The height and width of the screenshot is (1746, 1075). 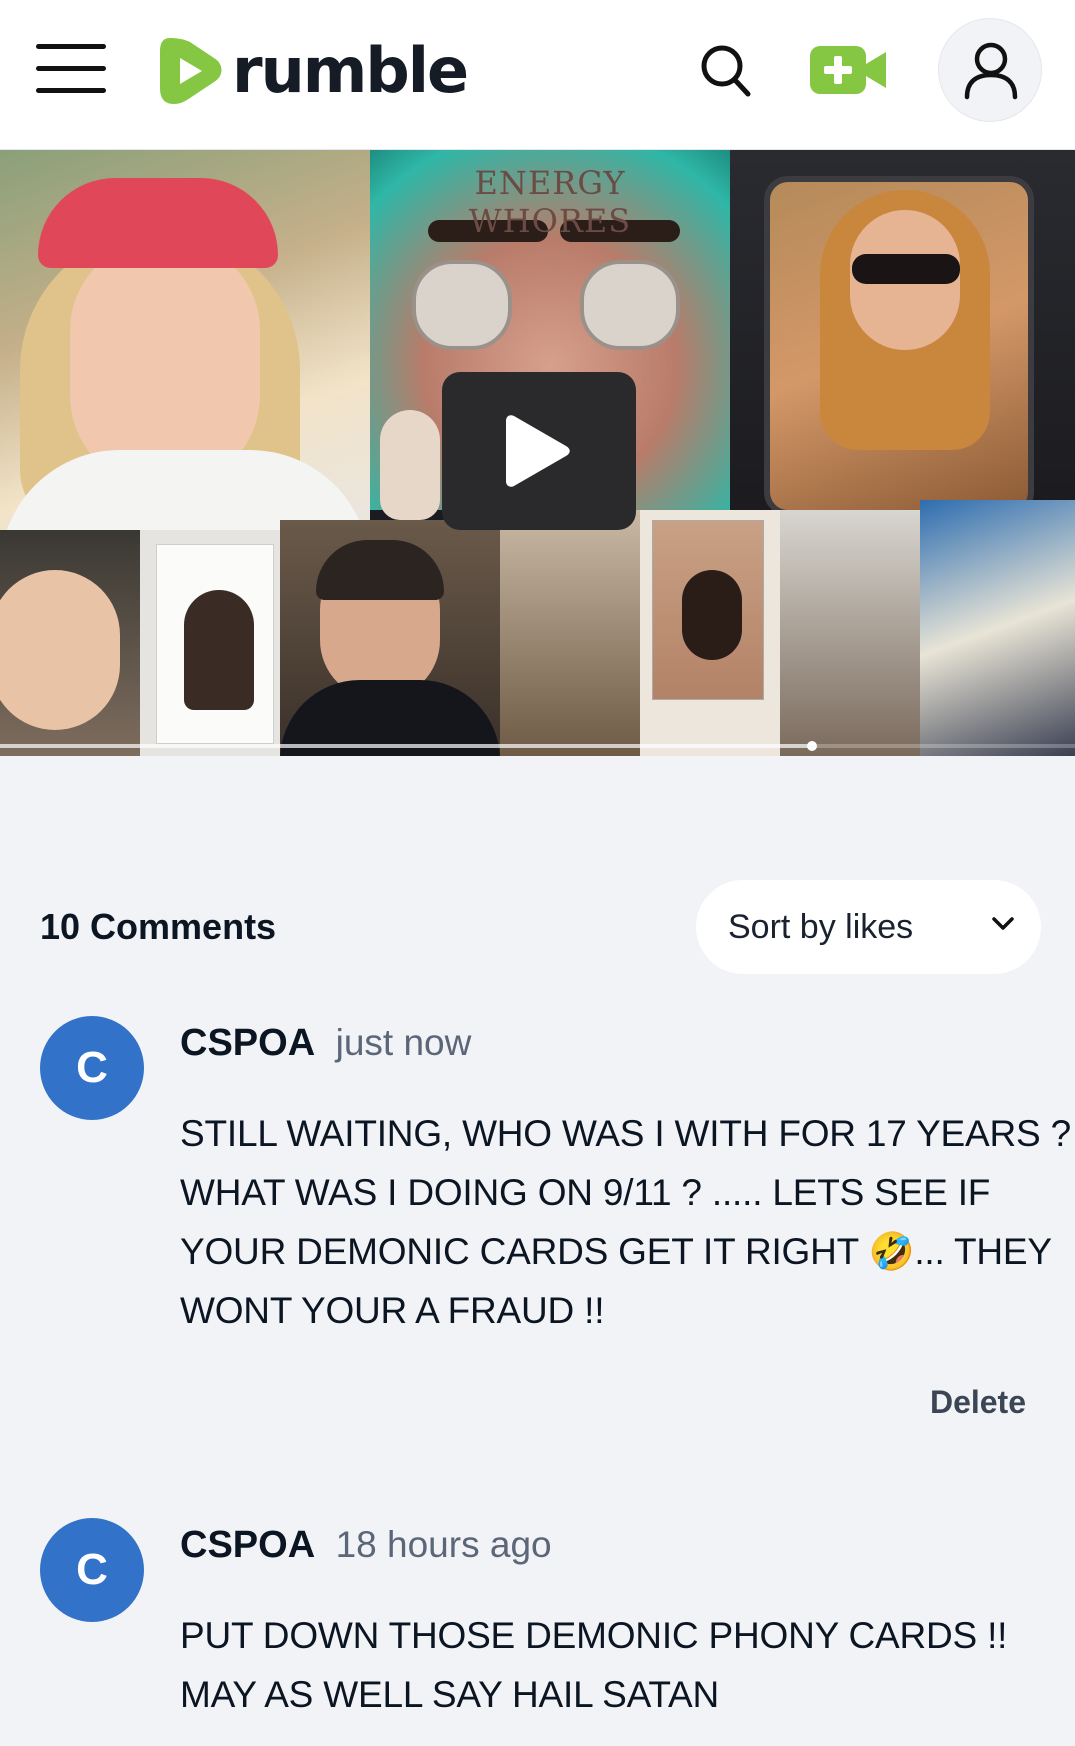 I want to click on play-button, so click(x=539, y=451).